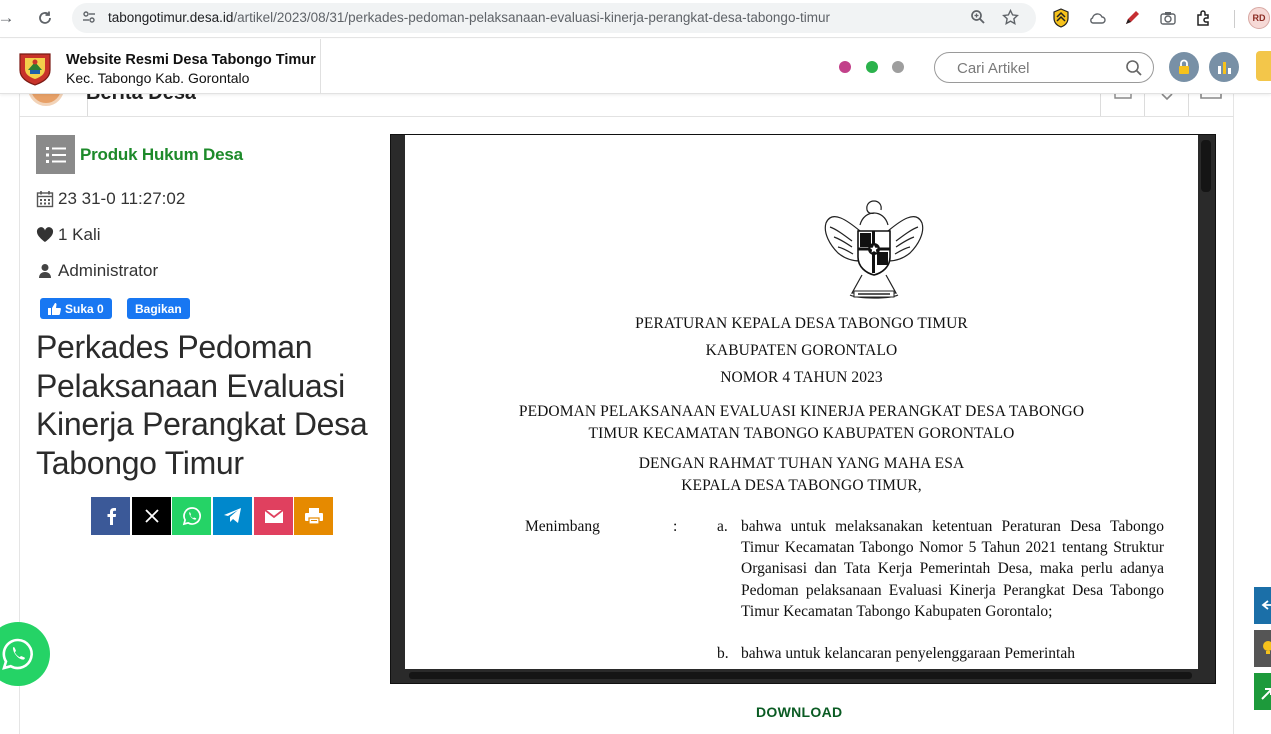 The width and height of the screenshot is (1271, 734). Describe the element at coordinates (1234, 19) in the screenshot. I see `toolbar-divider` at that location.